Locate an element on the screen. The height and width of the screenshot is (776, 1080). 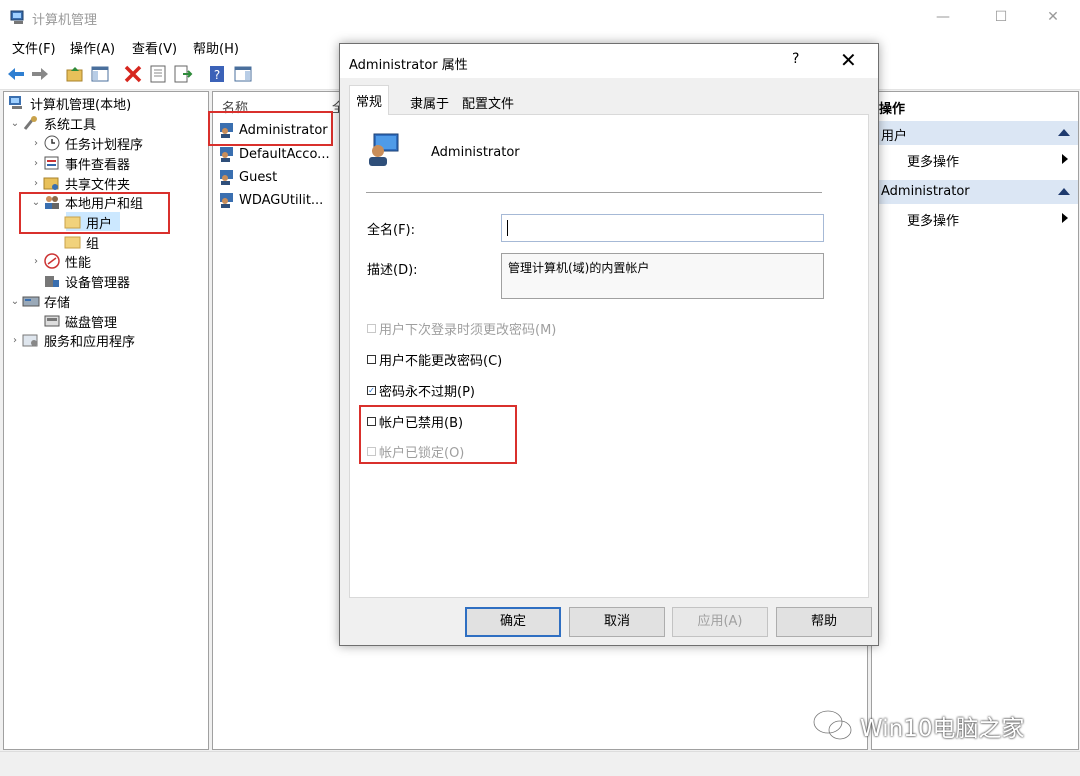
apply-button: 应用(A) is located at coordinates (720, 622).